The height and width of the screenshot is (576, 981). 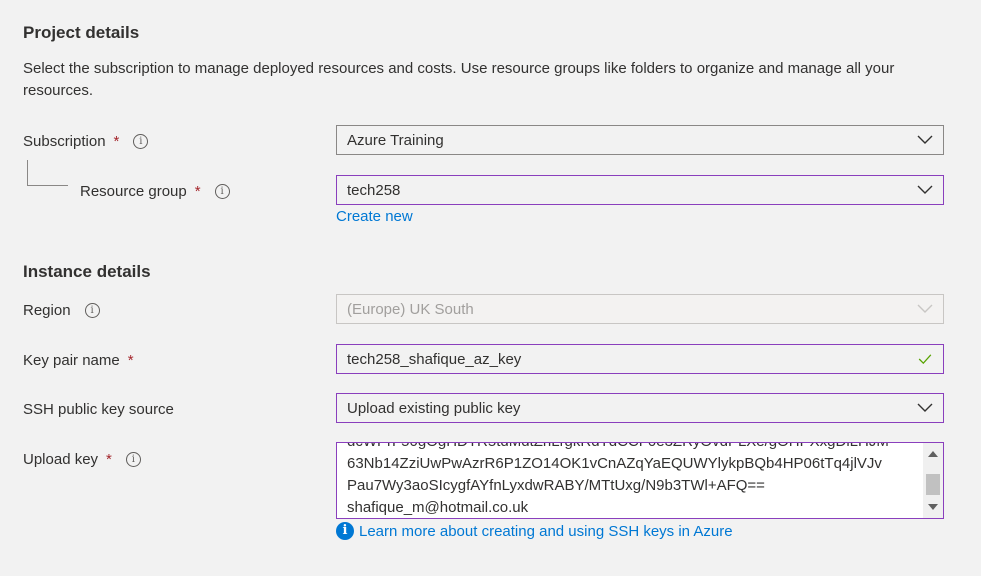 I want to click on ssh-source-value: Upload existing public key, so click(x=434, y=408).